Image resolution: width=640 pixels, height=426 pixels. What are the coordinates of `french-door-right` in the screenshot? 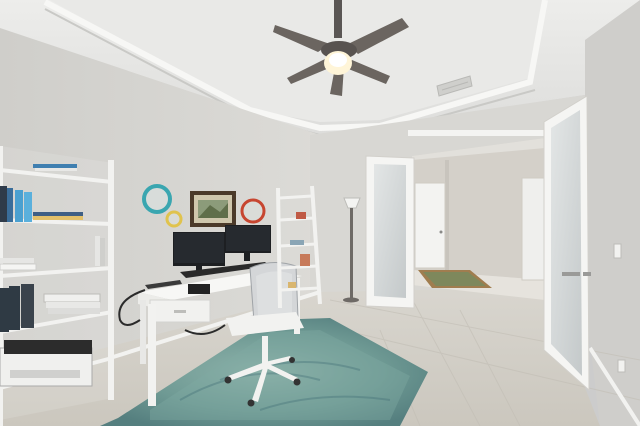 It's located at (567, 243).